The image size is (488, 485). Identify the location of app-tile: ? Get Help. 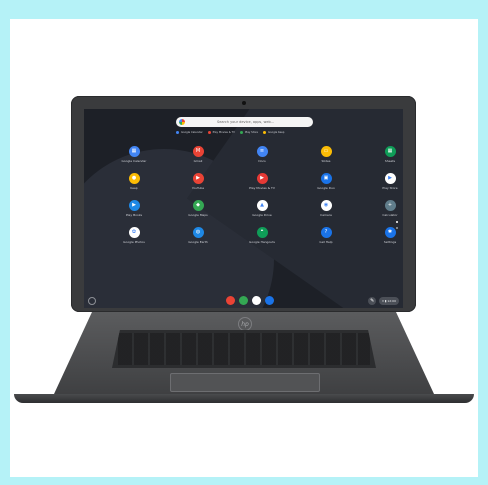
(326, 240).